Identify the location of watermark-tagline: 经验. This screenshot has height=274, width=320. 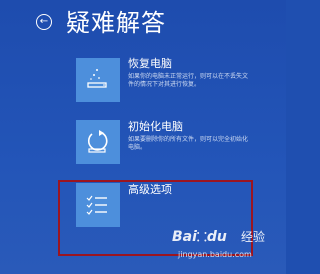
(253, 237).